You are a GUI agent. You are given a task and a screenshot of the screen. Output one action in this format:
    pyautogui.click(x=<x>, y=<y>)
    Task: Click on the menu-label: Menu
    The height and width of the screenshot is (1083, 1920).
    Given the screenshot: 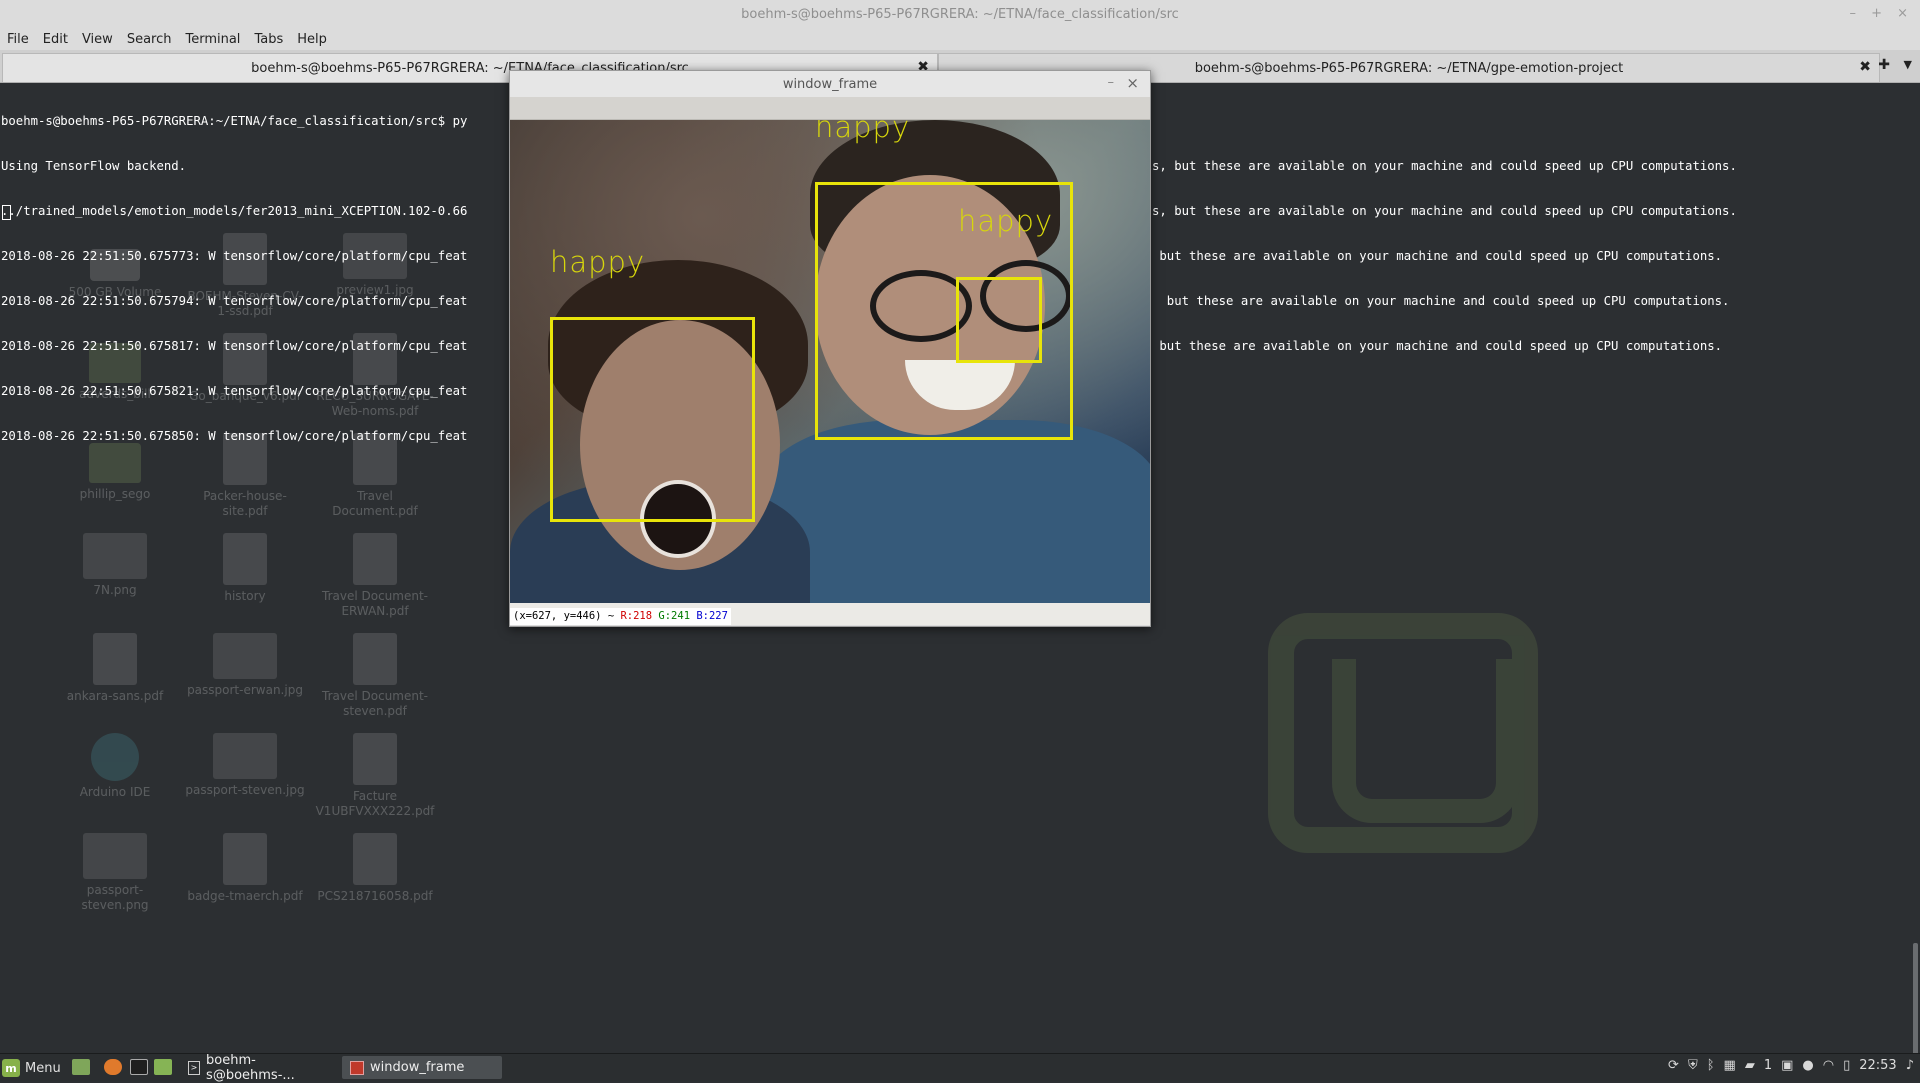 What is the action you would take?
    pyautogui.click(x=43, y=1068)
    